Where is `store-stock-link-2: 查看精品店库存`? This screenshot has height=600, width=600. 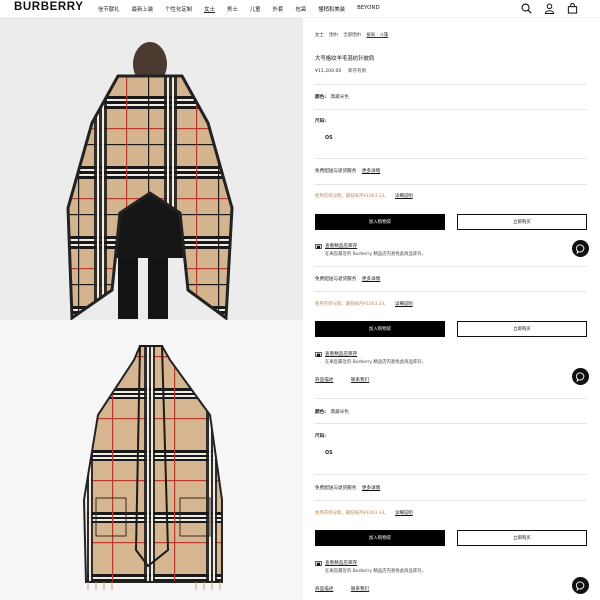
store-stock-link-2: 查看精品店库存 is located at coordinates (336, 354).